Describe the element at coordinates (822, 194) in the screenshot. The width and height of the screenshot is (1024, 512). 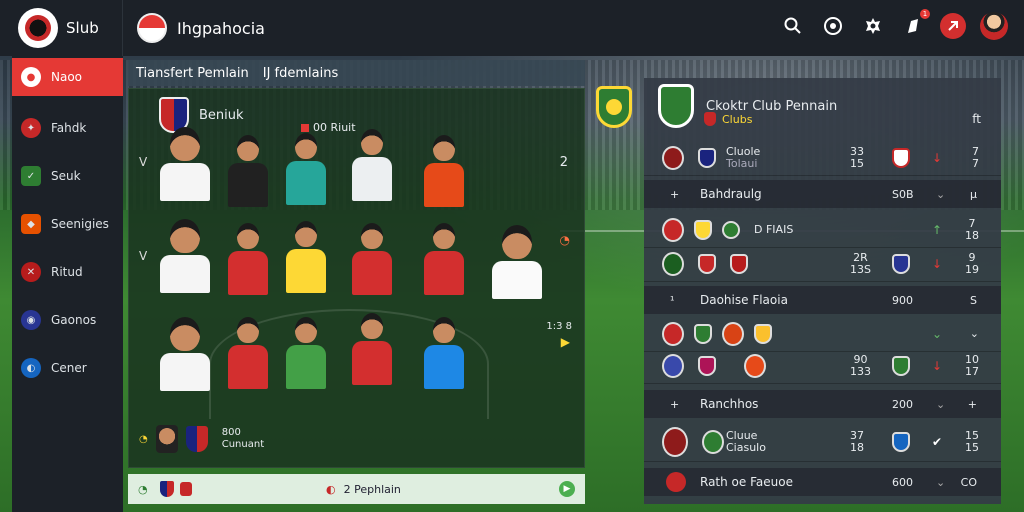
I see `section-header: + Bahdraulg S0B ⌄ µ` at that location.